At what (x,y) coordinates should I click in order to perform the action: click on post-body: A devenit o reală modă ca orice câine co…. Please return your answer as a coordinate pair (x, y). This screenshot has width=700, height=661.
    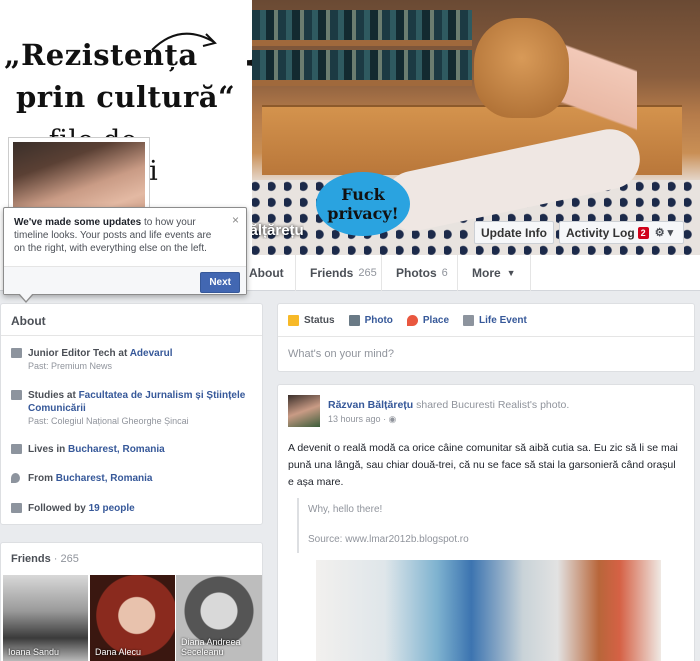
    Looking at the image, I should click on (483, 465).